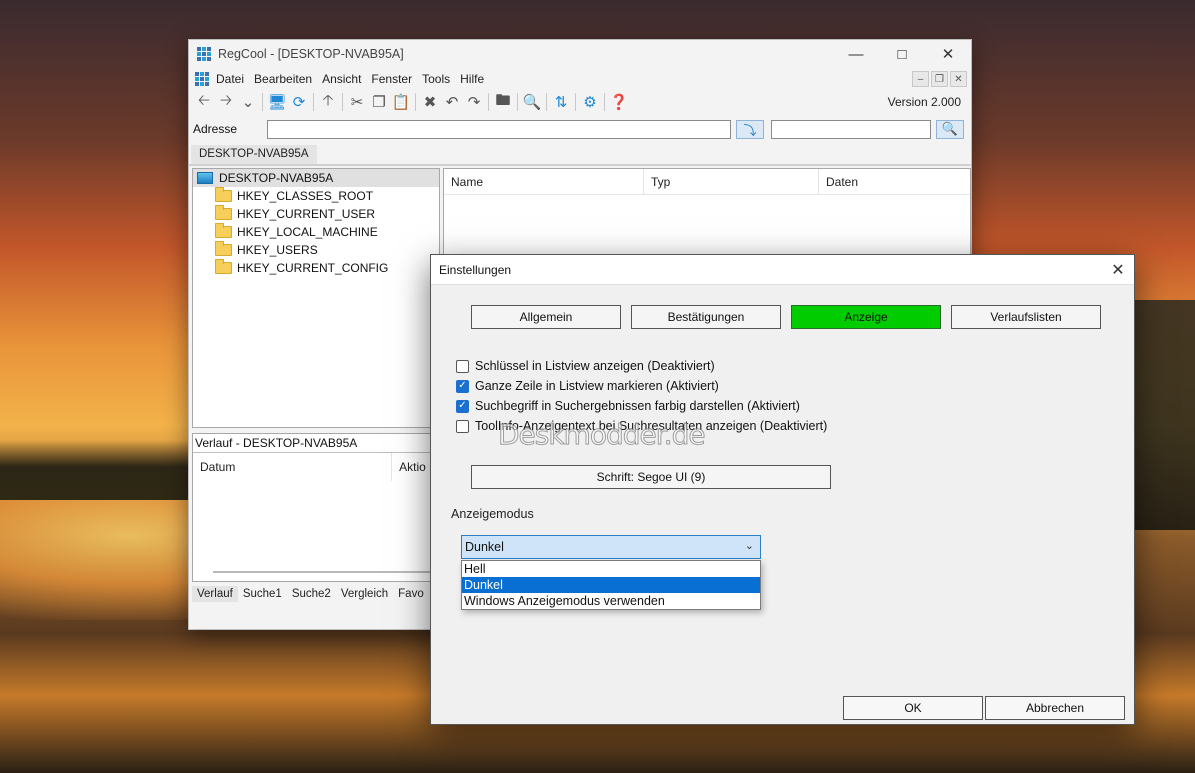 The image size is (1195, 773). I want to click on dropdown-chevron-icon: ⌄, so click(248, 102).